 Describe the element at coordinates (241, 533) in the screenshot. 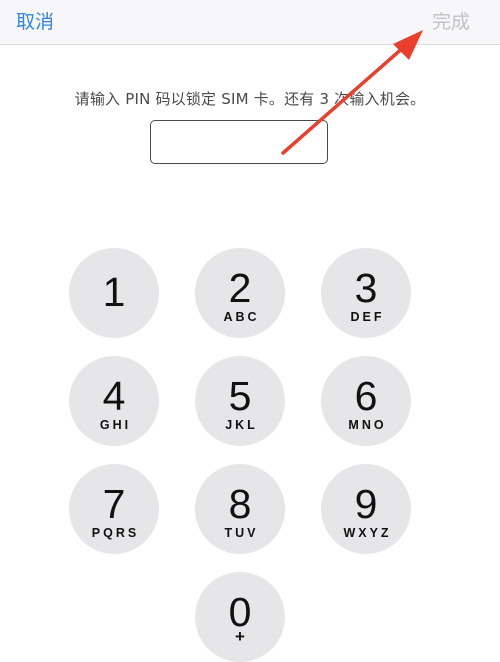

I see `key-letters: TUV` at that location.